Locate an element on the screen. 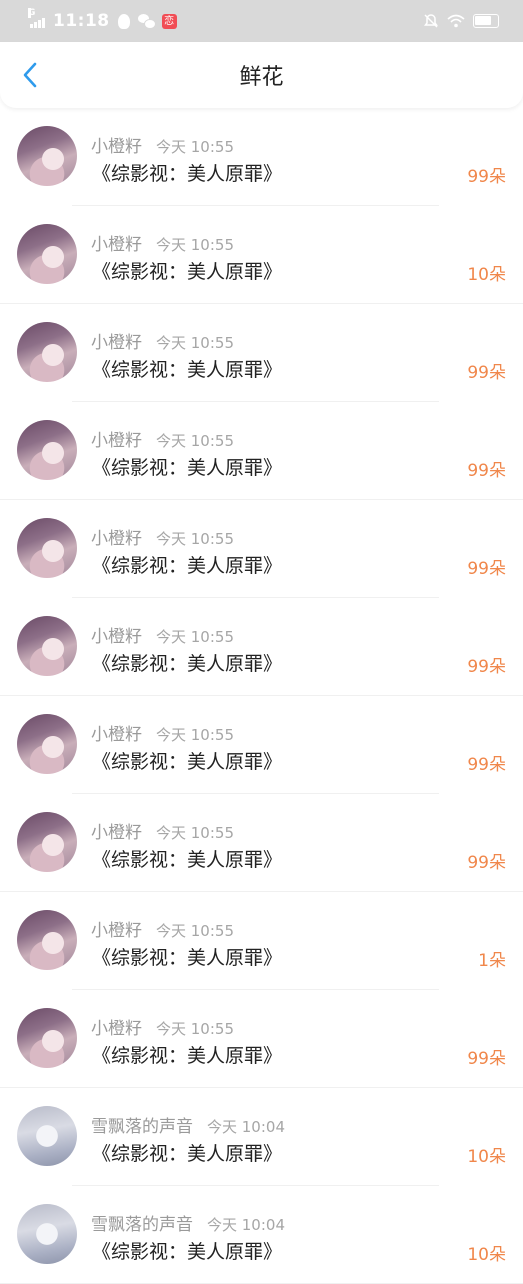 The width and height of the screenshot is (523, 1284). list-item: 小橙籽 今天 10:55 《综影视：美人原罪》 10朵 is located at coordinates (261, 255).